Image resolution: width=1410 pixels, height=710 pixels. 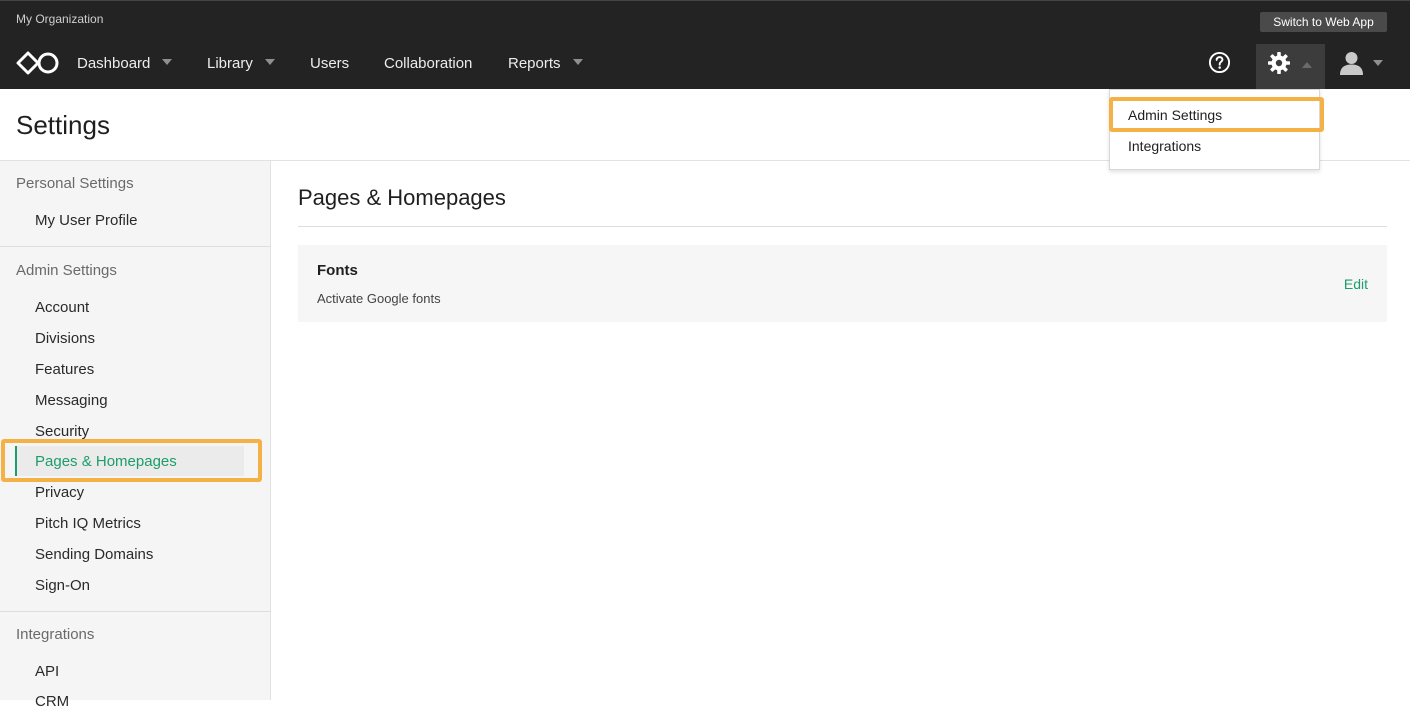 I want to click on sidebar-item-account: Account, so click(x=62, y=307).